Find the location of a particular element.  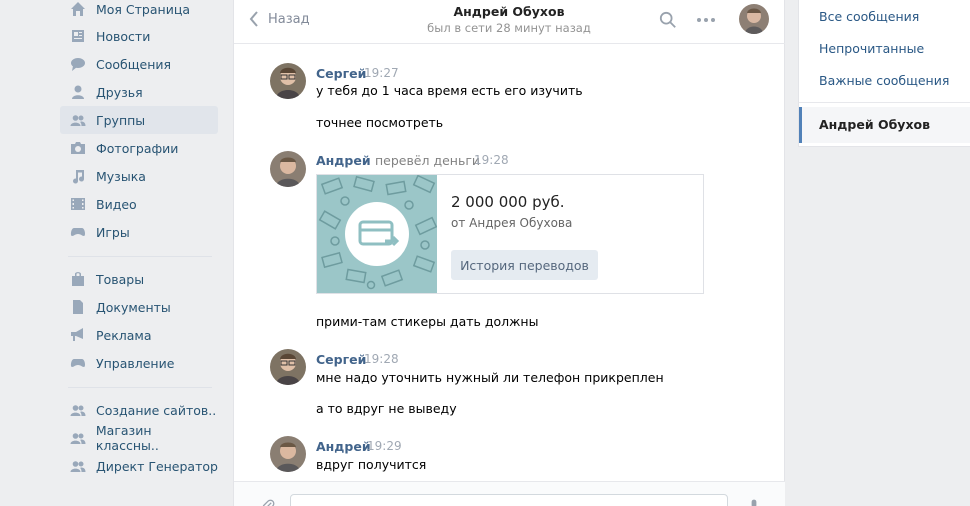

sidebar-item-label: Фотографии is located at coordinates (137, 148).